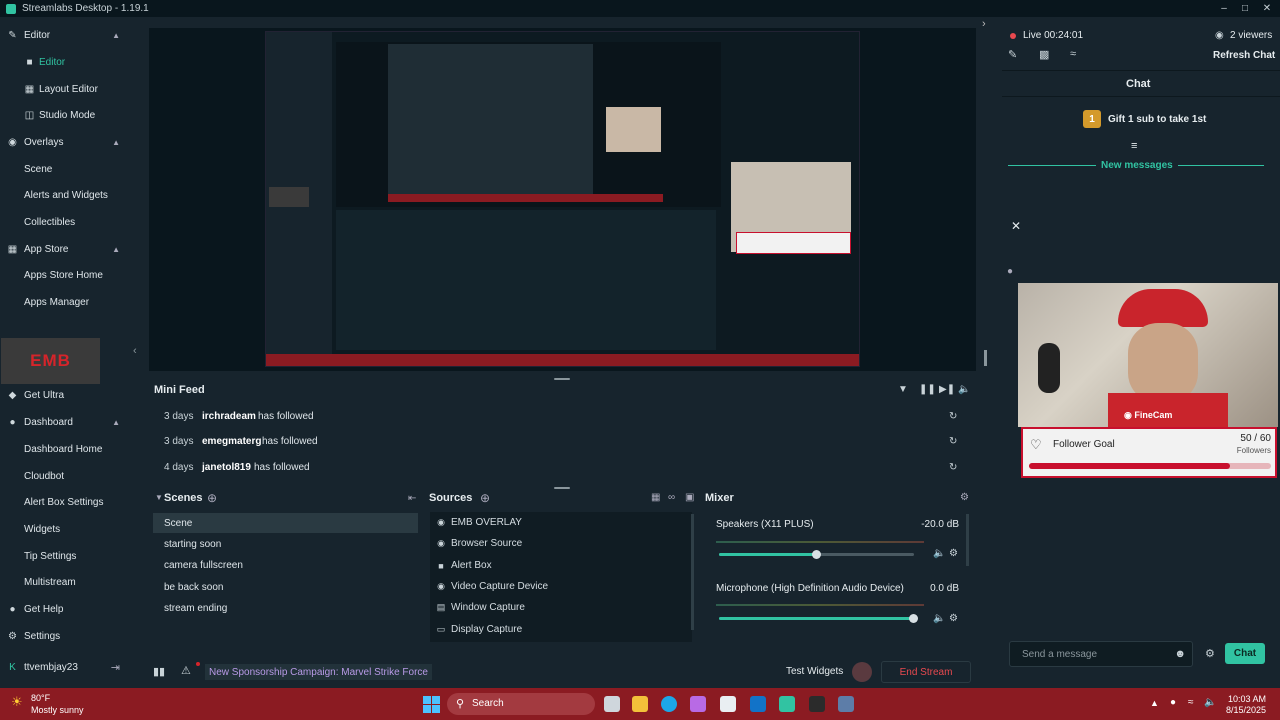 The image size is (1280, 720). What do you see at coordinates (65, 142) in the screenshot?
I see `sidebar-section-overlays: ◉ Overlays ▲` at bounding box center [65, 142].